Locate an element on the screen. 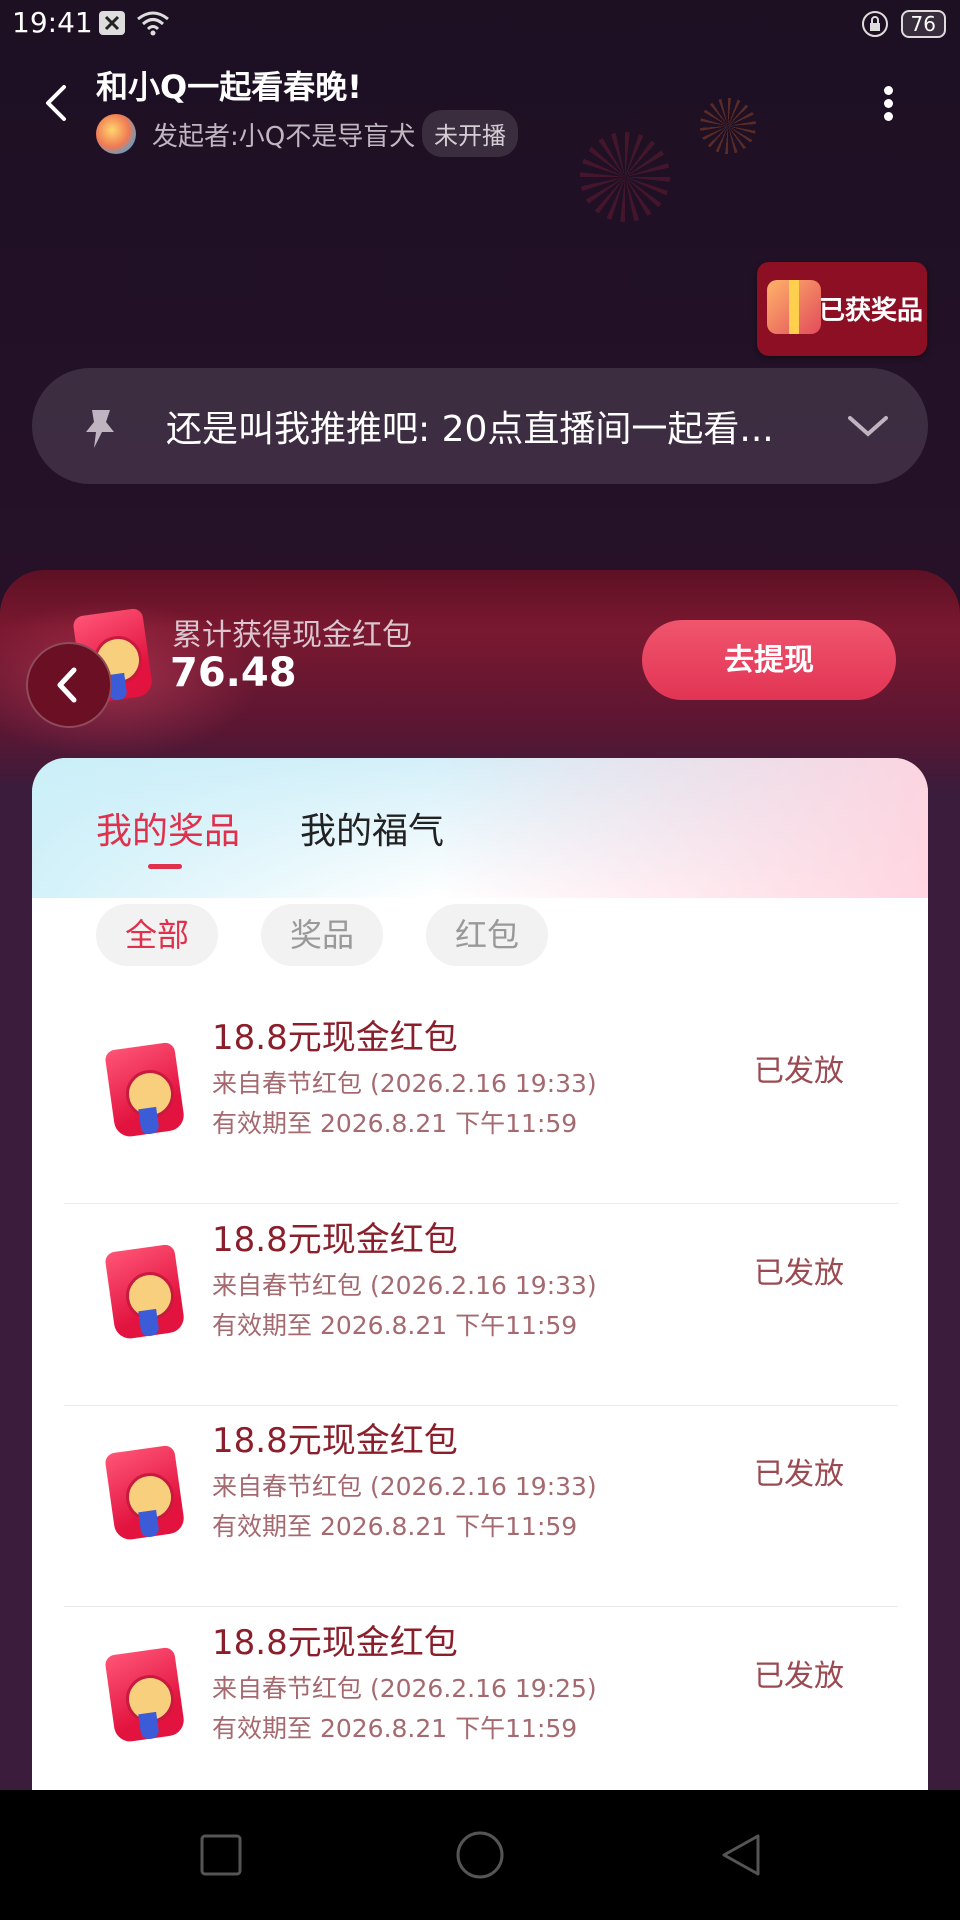 The height and width of the screenshot is (1920, 960). active-tab-indicator is located at coordinates (165, 866).